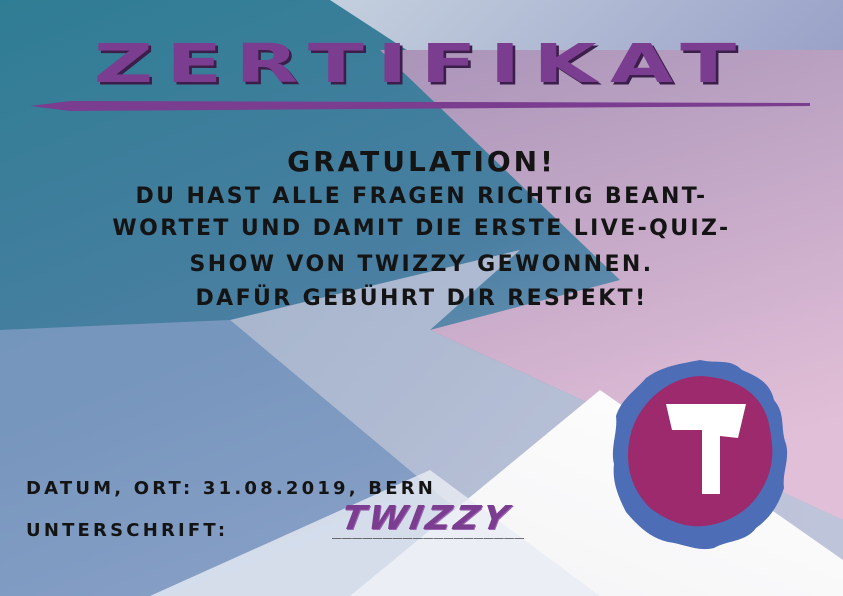 Image resolution: width=843 pixels, height=596 pixels. Describe the element at coordinates (127, 530) in the screenshot. I see `signature-label: UNTERSCHRIFT:` at that location.